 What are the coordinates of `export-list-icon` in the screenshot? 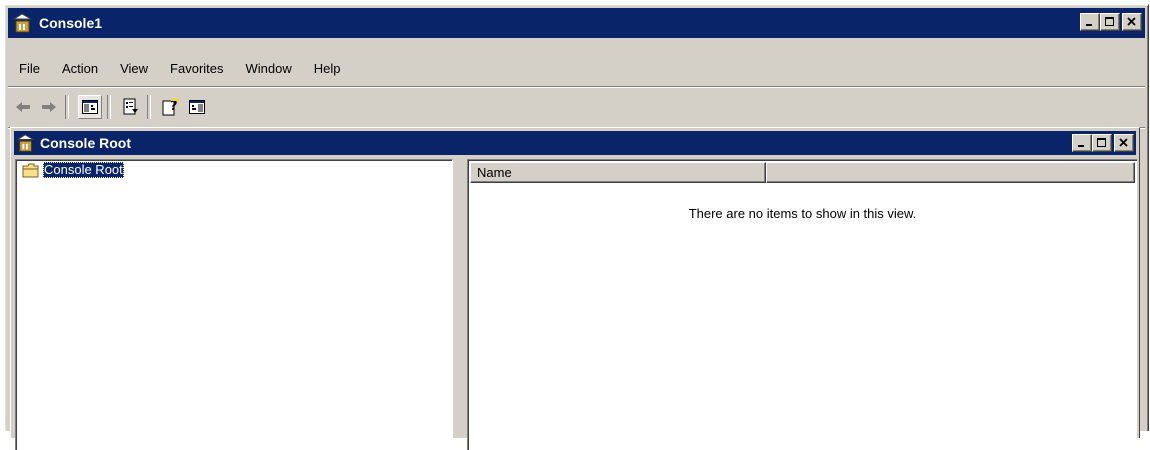 It's located at (130, 106).